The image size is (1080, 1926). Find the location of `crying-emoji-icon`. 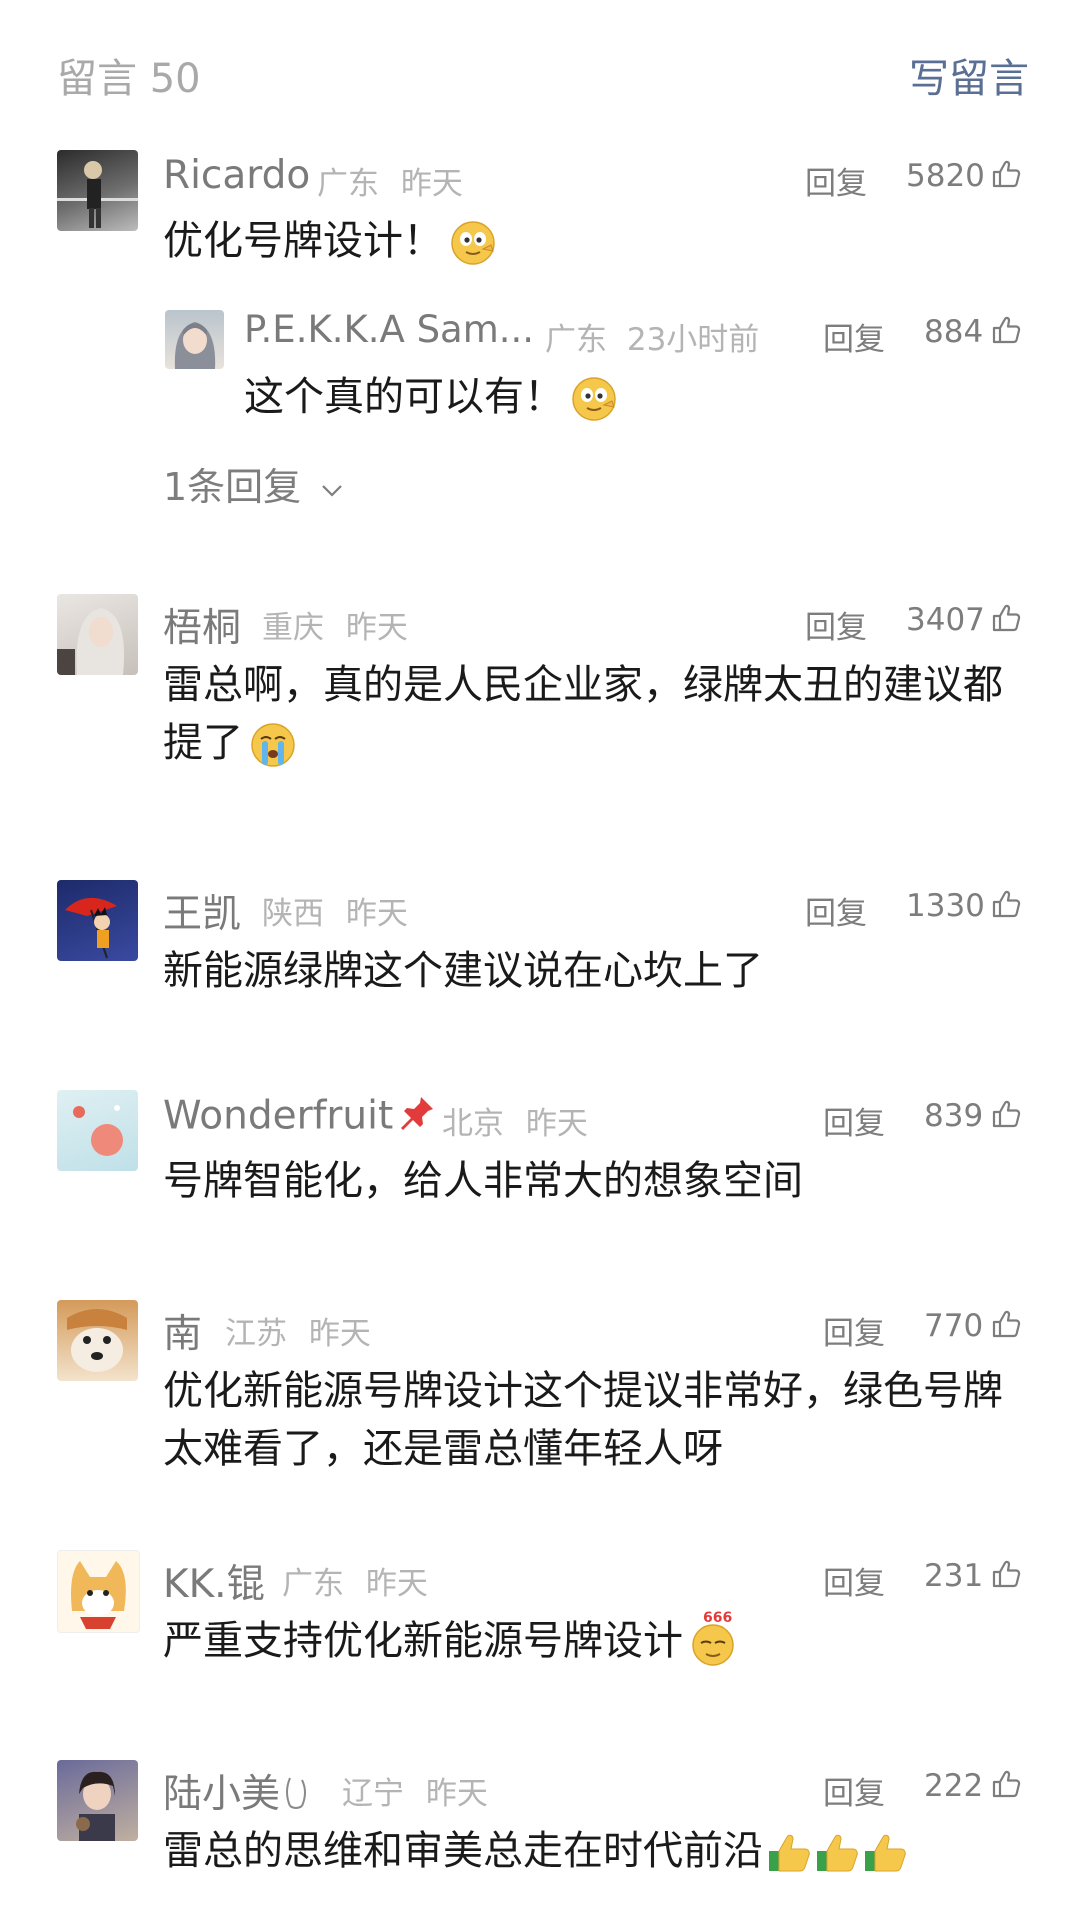

crying-emoji-icon is located at coordinates (273, 745).